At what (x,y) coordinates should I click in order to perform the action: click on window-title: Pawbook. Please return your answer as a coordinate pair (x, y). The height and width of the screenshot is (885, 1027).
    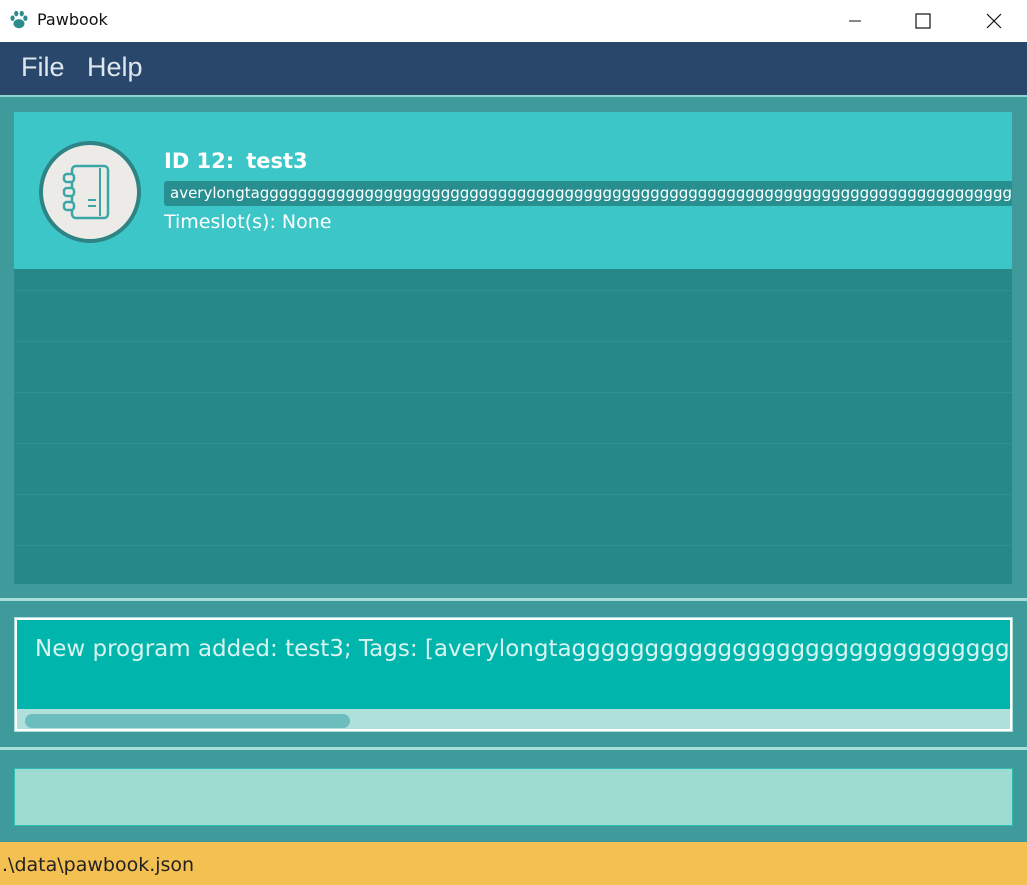
    Looking at the image, I should click on (72, 19).